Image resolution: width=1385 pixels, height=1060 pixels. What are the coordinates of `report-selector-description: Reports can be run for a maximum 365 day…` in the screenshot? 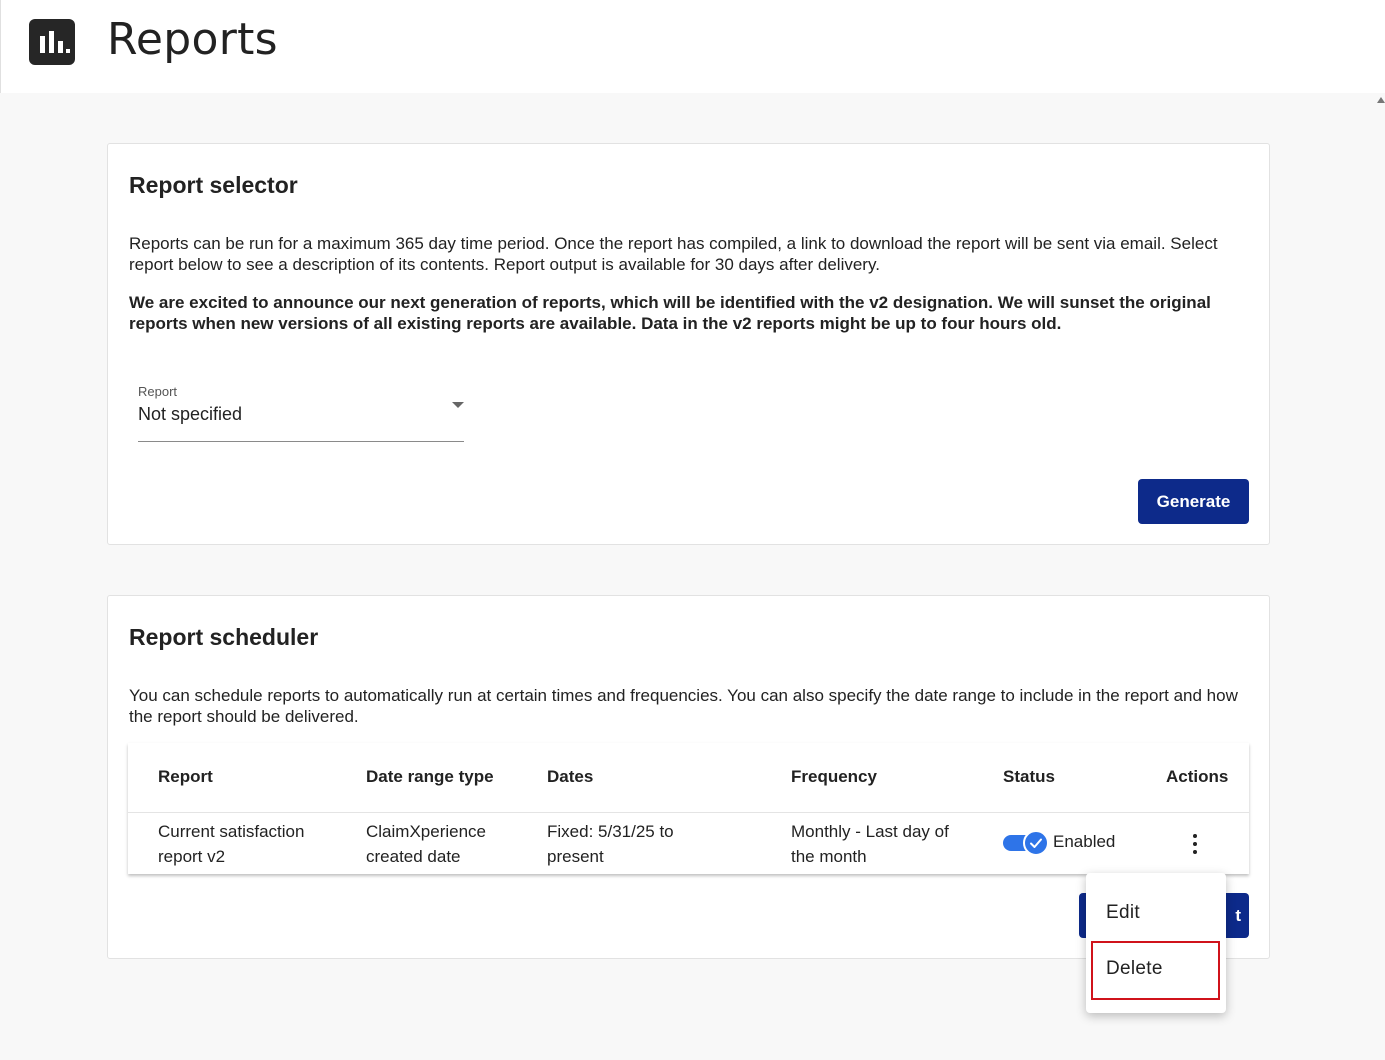 It's located at (673, 254).